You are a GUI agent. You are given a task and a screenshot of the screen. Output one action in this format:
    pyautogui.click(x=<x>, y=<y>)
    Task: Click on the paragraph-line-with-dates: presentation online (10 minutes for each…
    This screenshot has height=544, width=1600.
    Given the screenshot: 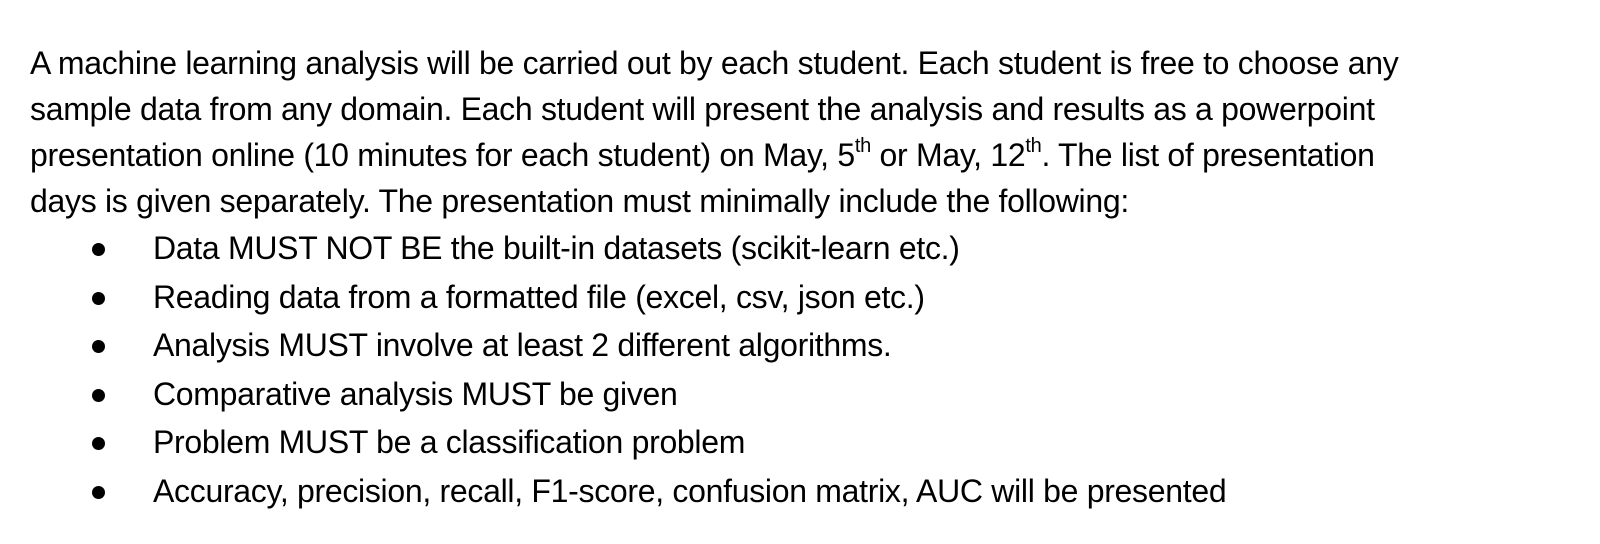 What is the action you would take?
    pyautogui.click(x=802, y=155)
    